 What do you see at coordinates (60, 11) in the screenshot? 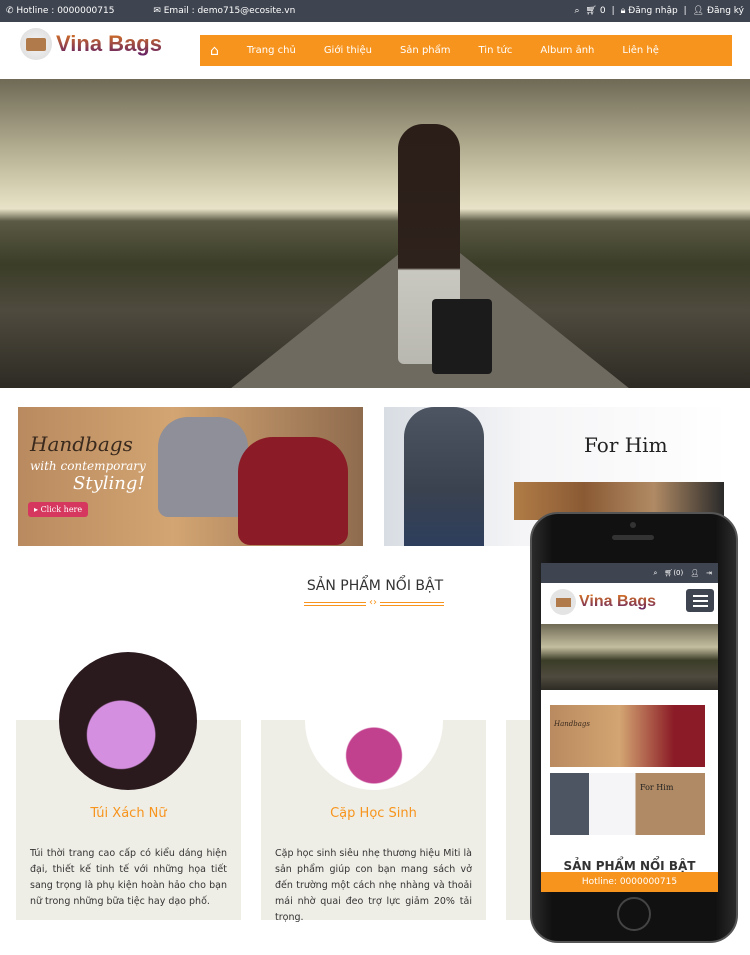
I see `hotline: ✆ Hotline : 0000000715` at bounding box center [60, 11].